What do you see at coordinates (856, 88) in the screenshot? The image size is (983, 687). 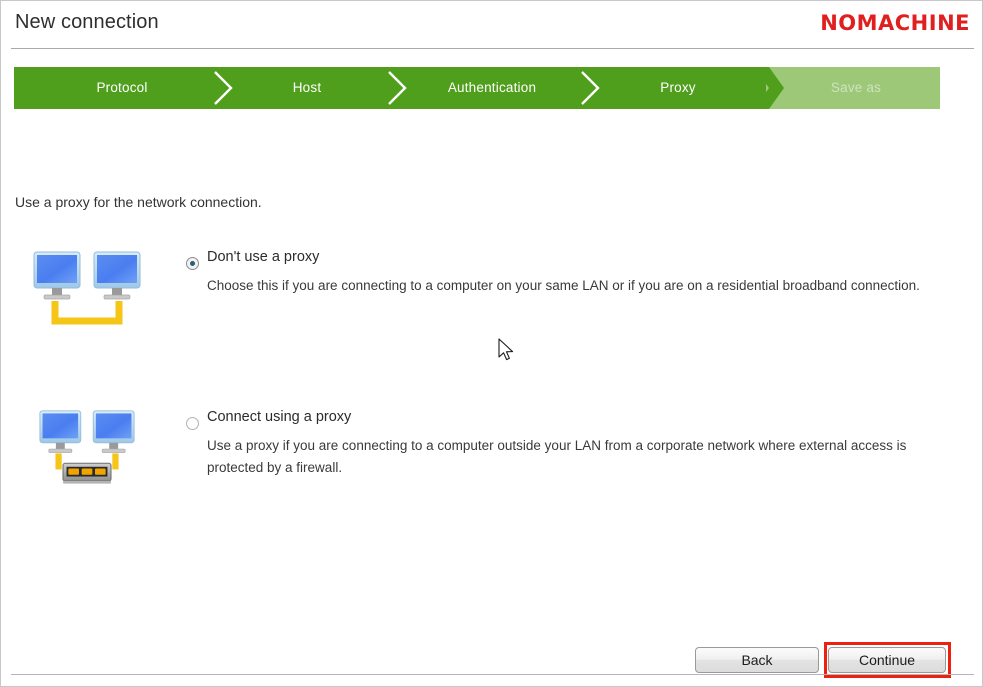 I see `step-item-save-as: Save as` at bounding box center [856, 88].